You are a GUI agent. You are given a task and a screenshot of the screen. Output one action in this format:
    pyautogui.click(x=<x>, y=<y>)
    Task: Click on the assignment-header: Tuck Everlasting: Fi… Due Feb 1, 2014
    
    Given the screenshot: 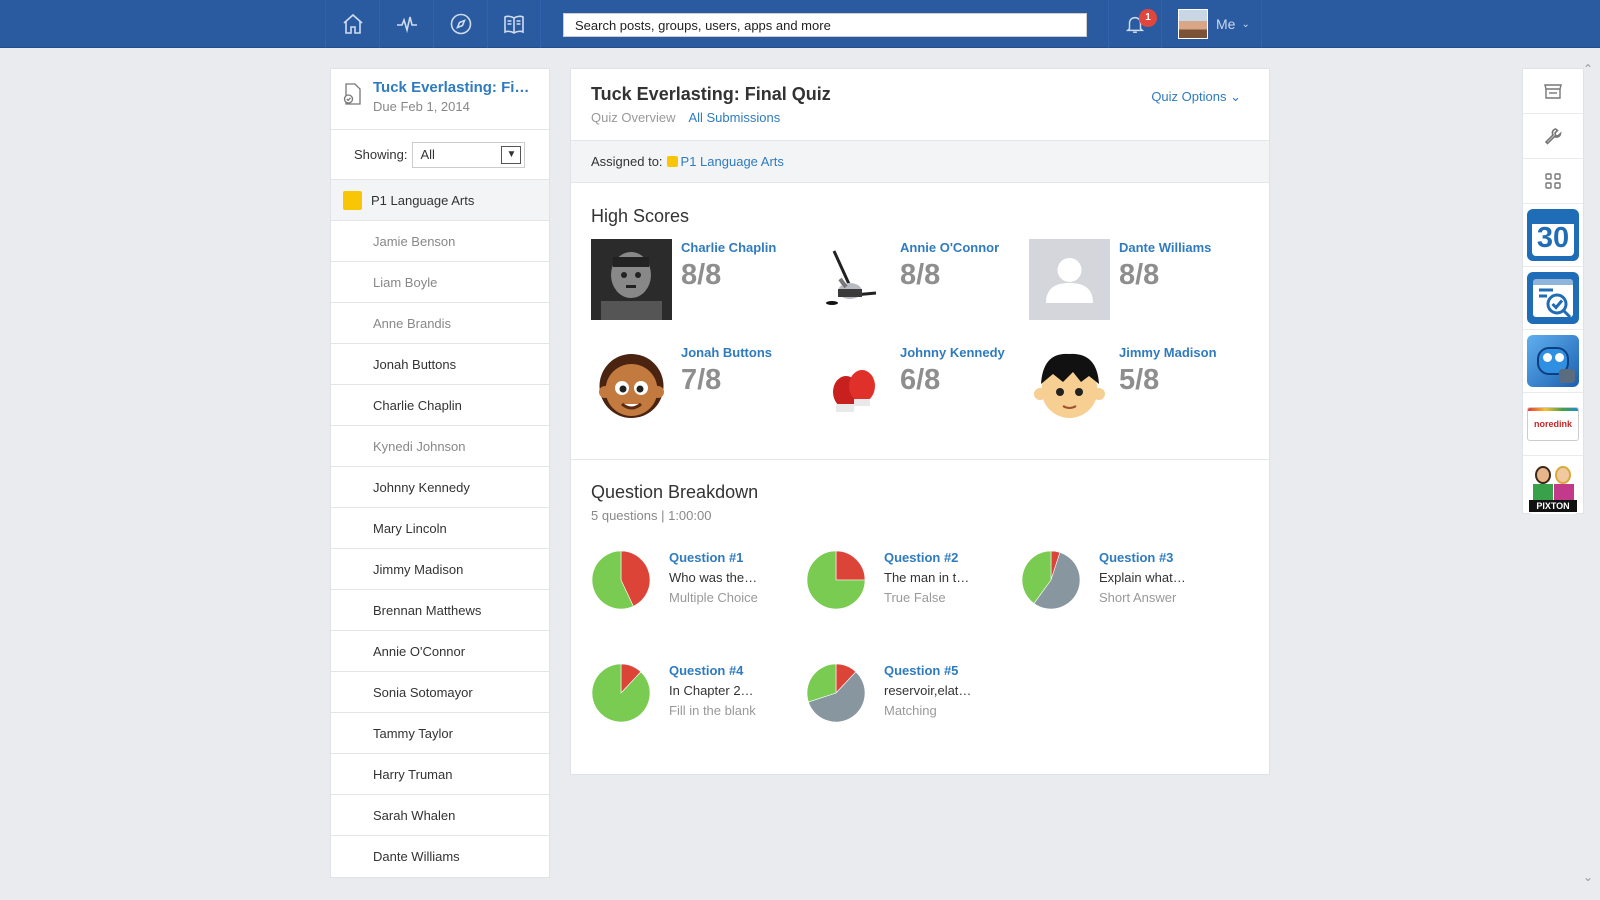 What is the action you would take?
    pyautogui.click(x=440, y=99)
    